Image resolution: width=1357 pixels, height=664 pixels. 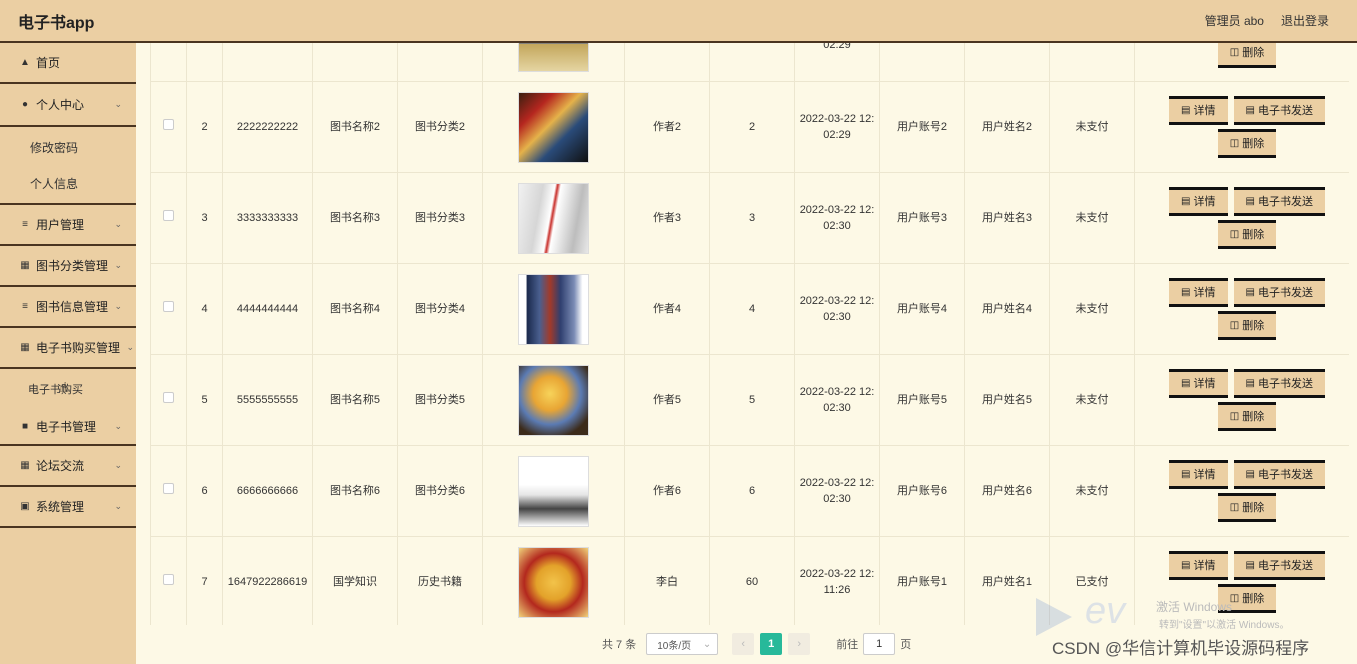 What do you see at coordinates (922, 309) in the screenshot?
I see `cell-account: 用户账号4` at bounding box center [922, 309].